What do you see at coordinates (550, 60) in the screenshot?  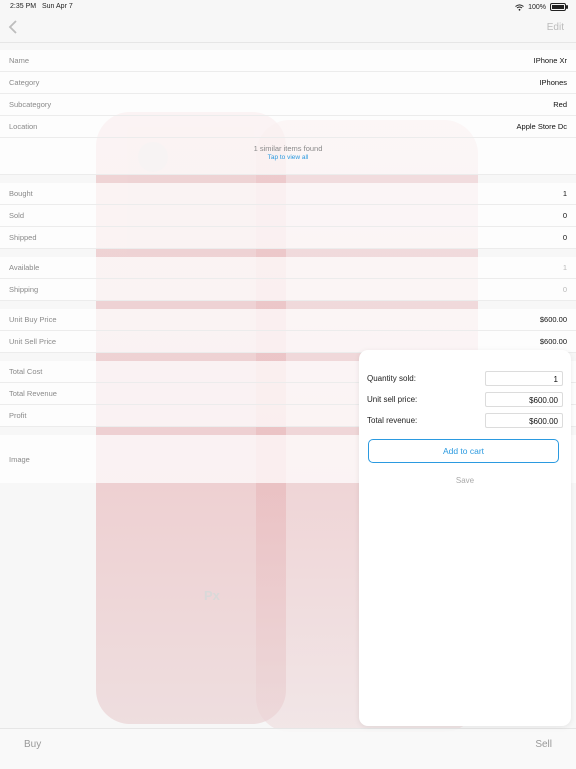 I see `row-value: IPhone Xr` at bounding box center [550, 60].